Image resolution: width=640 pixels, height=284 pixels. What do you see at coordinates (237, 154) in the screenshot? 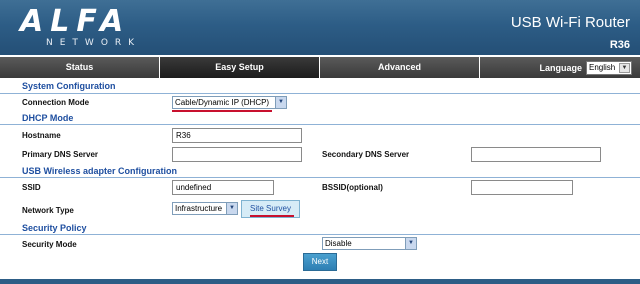
I see `primary-dns-input` at bounding box center [237, 154].